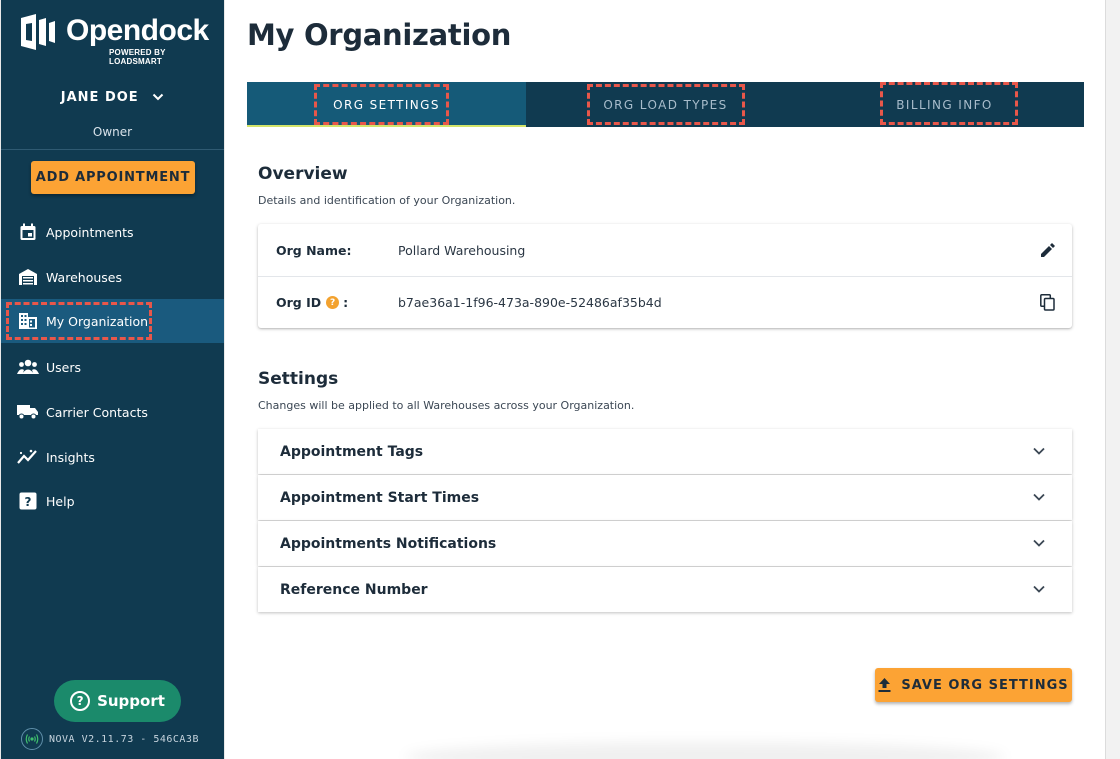 The height and width of the screenshot is (759, 1120). I want to click on panel-title: Appointment Start Times, so click(380, 497).